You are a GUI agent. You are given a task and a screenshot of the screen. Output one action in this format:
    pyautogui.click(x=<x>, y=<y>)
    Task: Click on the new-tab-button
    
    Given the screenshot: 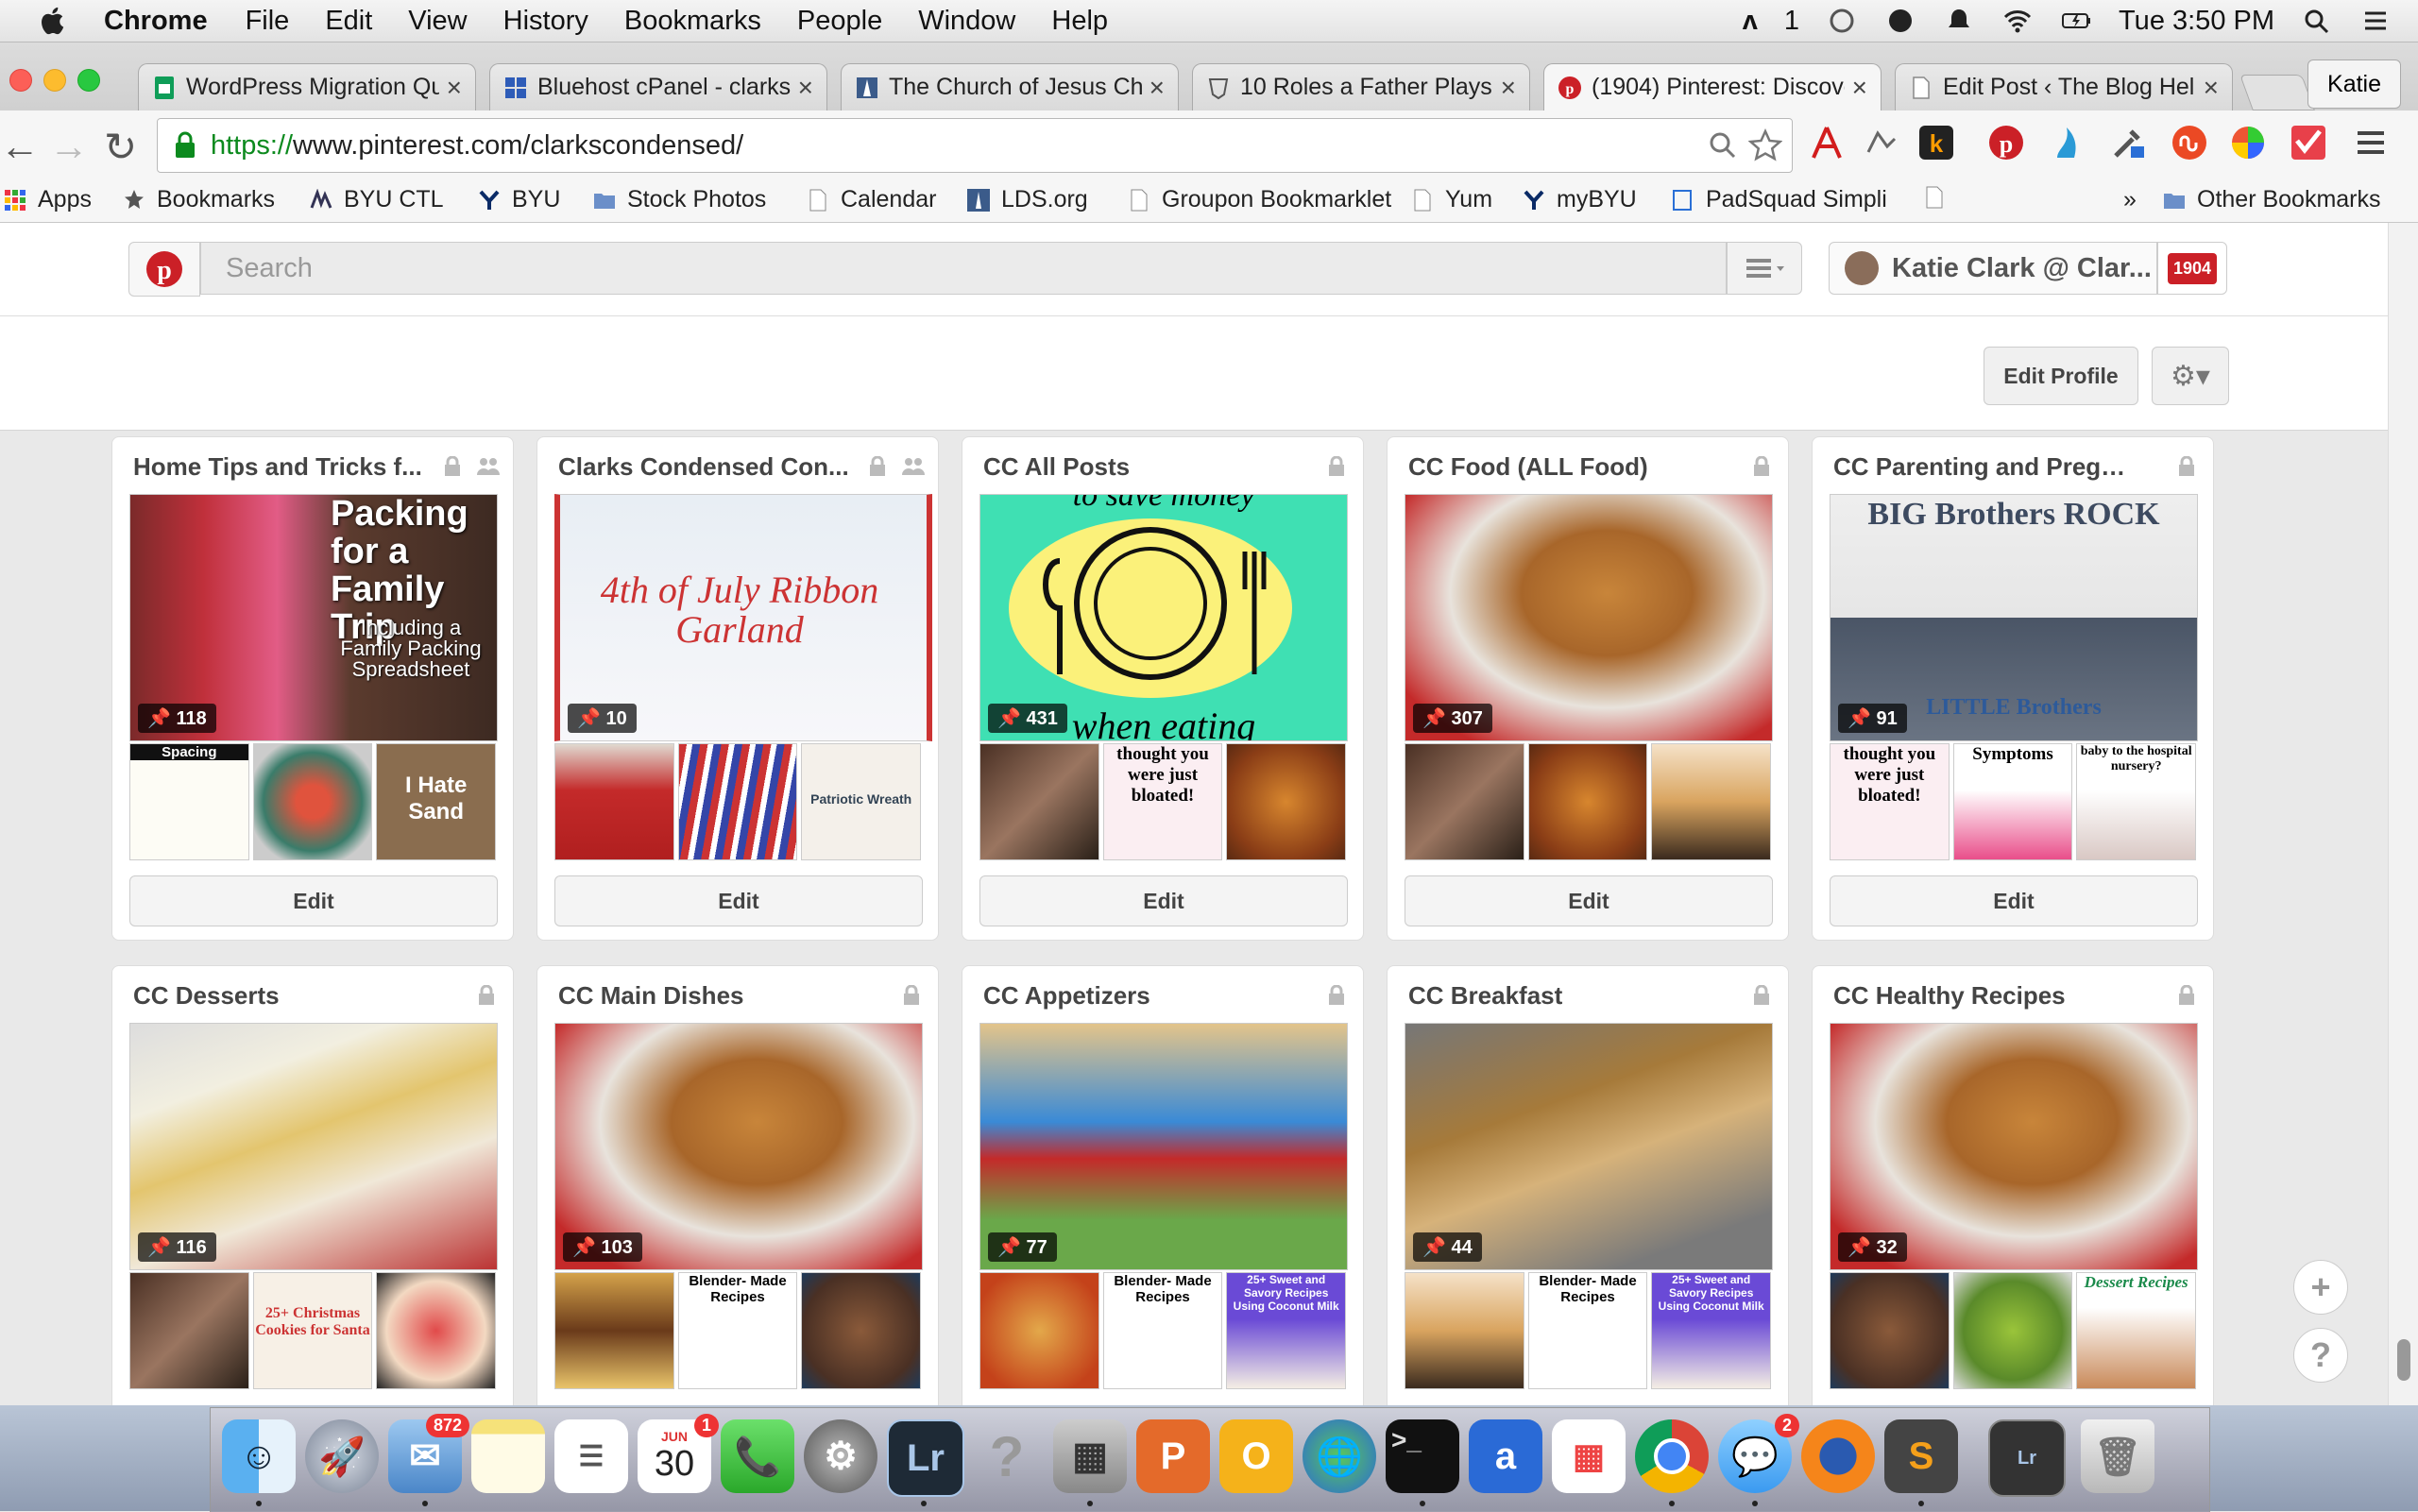 What is the action you would take?
    pyautogui.click(x=2277, y=92)
    